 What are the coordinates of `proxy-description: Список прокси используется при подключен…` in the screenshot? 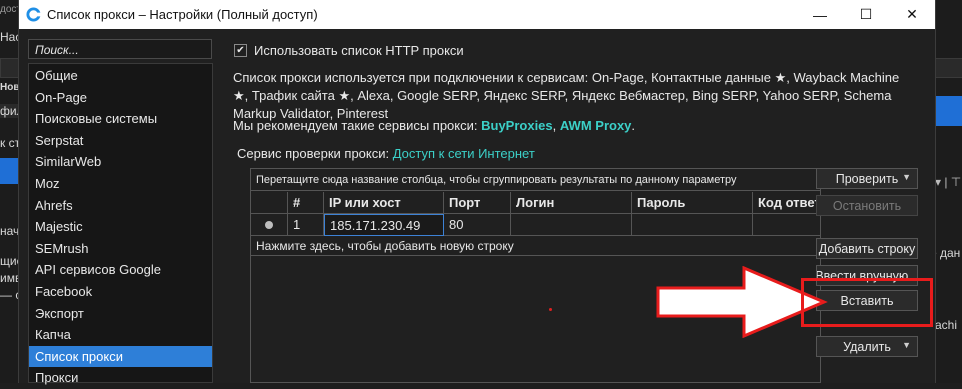 It's located at (566, 95).